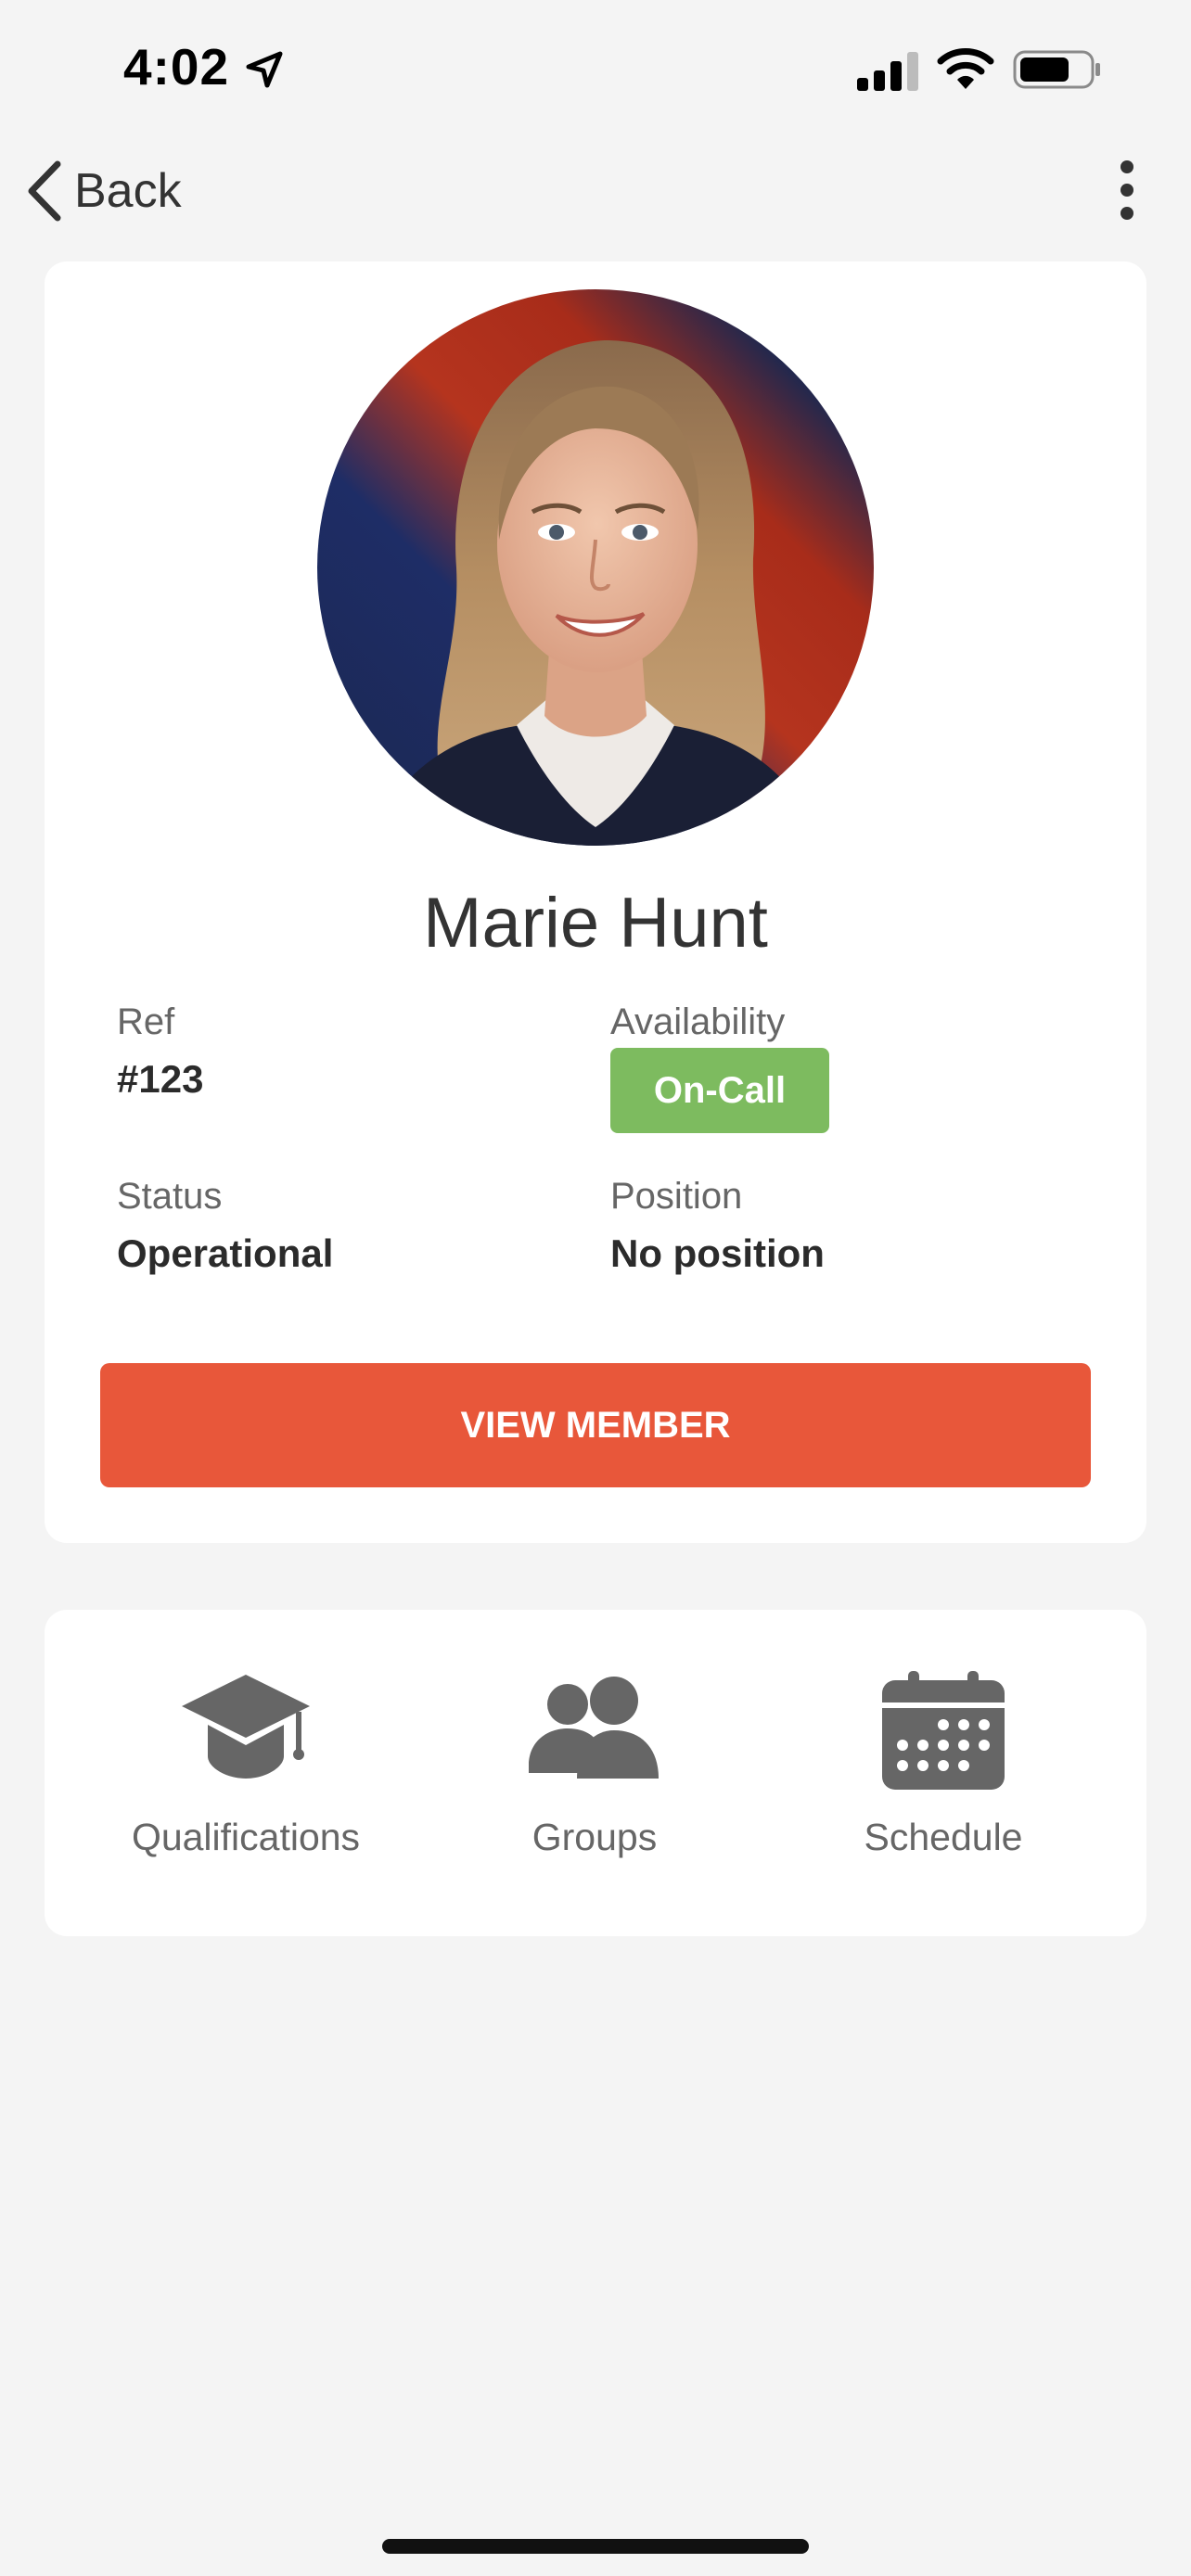 The height and width of the screenshot is (2576, 1191). Describe the element at coordinates (887, 71) in the screenshot. I see `cellular-signal-icon` at that location.